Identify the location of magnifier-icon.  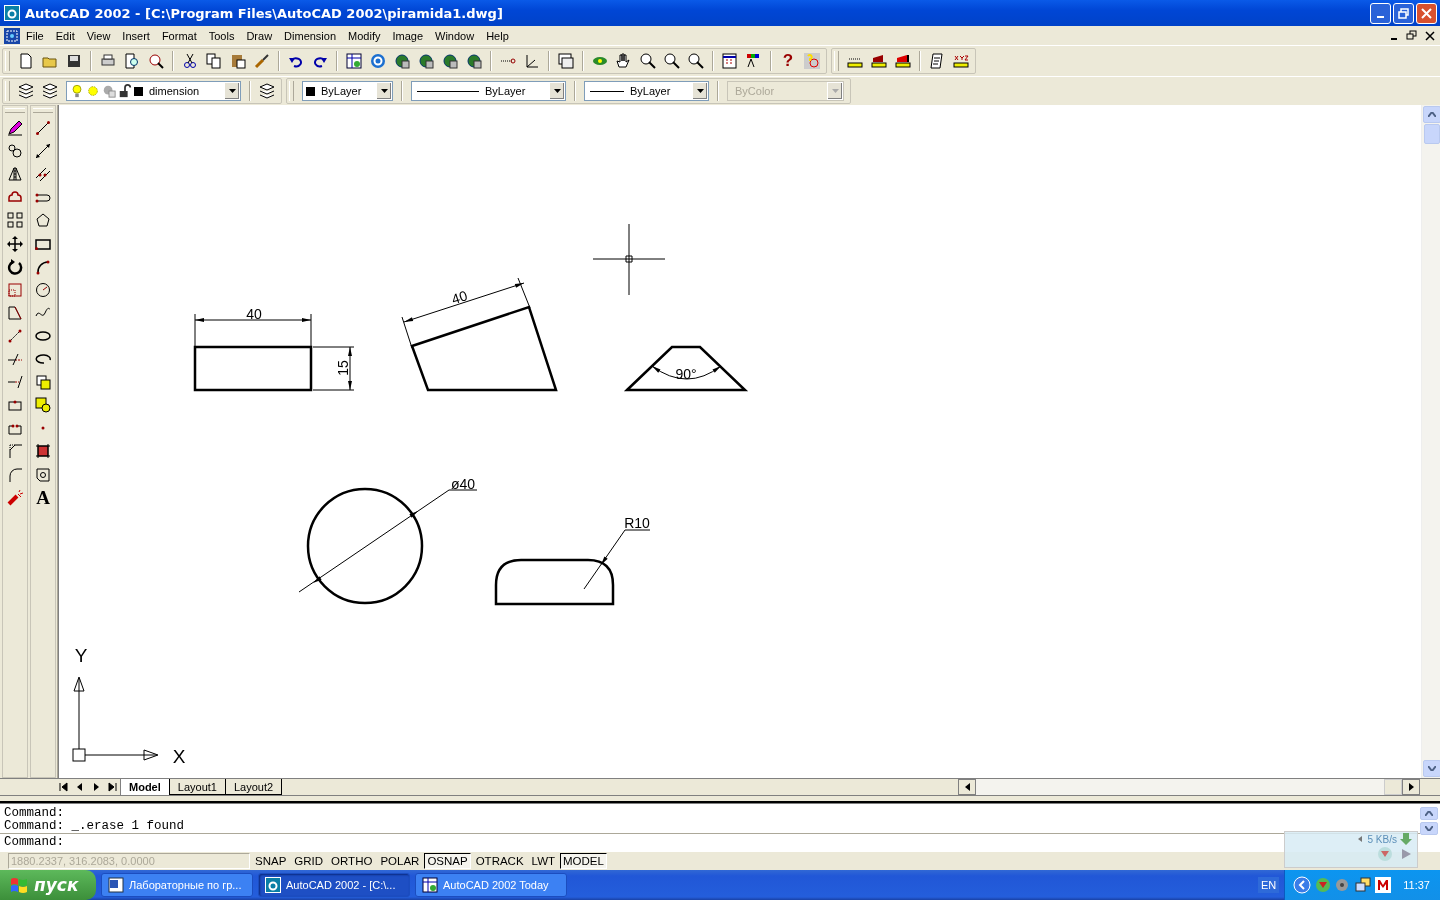
(156, 61).